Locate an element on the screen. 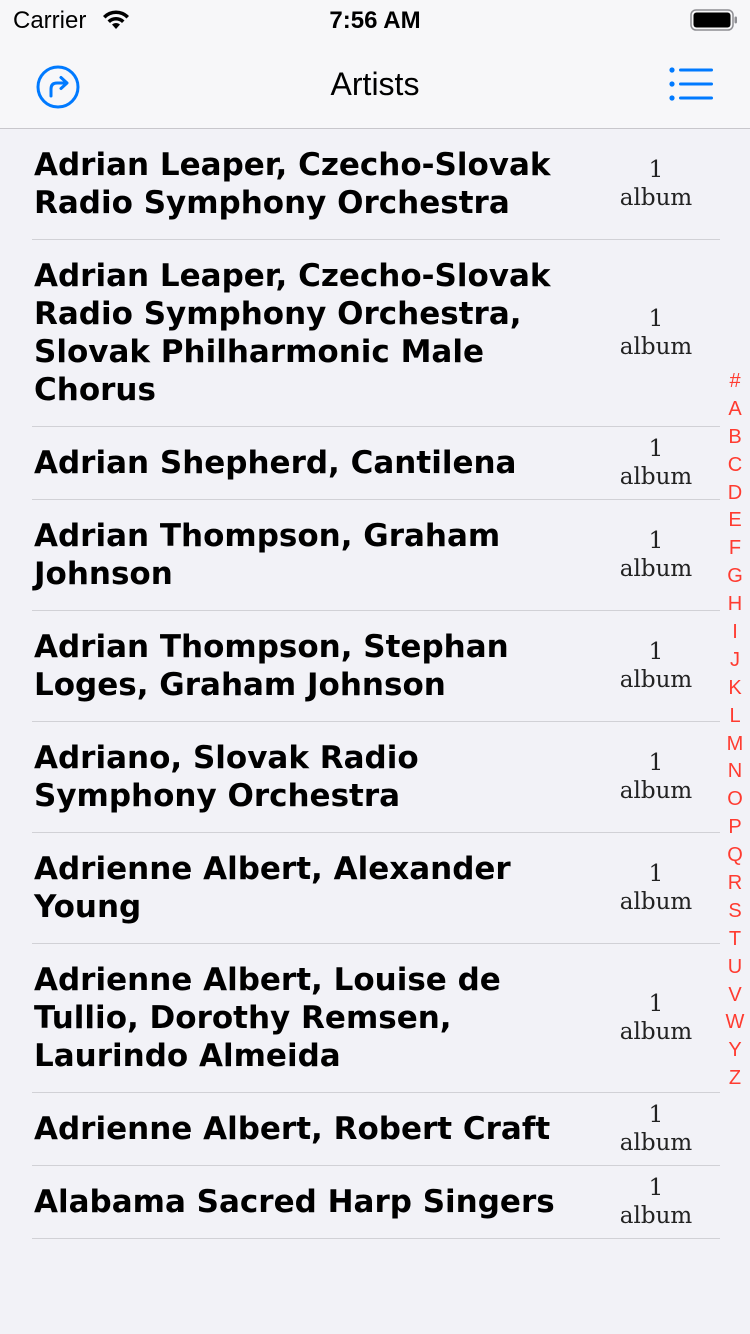  section-index-letter: # is located at coordinates (734, 382).